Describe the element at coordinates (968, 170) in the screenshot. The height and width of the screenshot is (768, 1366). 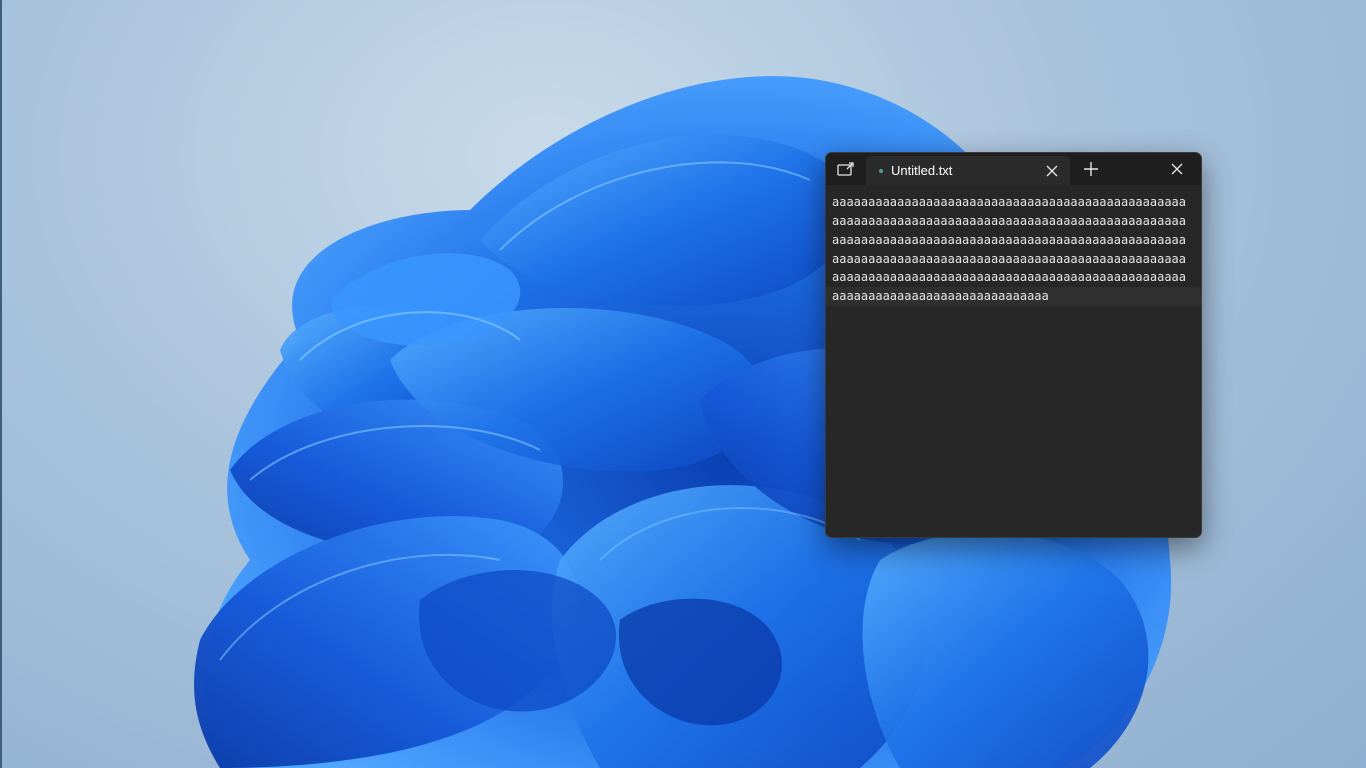
I see `tab-untitled: Untitled.txt` at that location.